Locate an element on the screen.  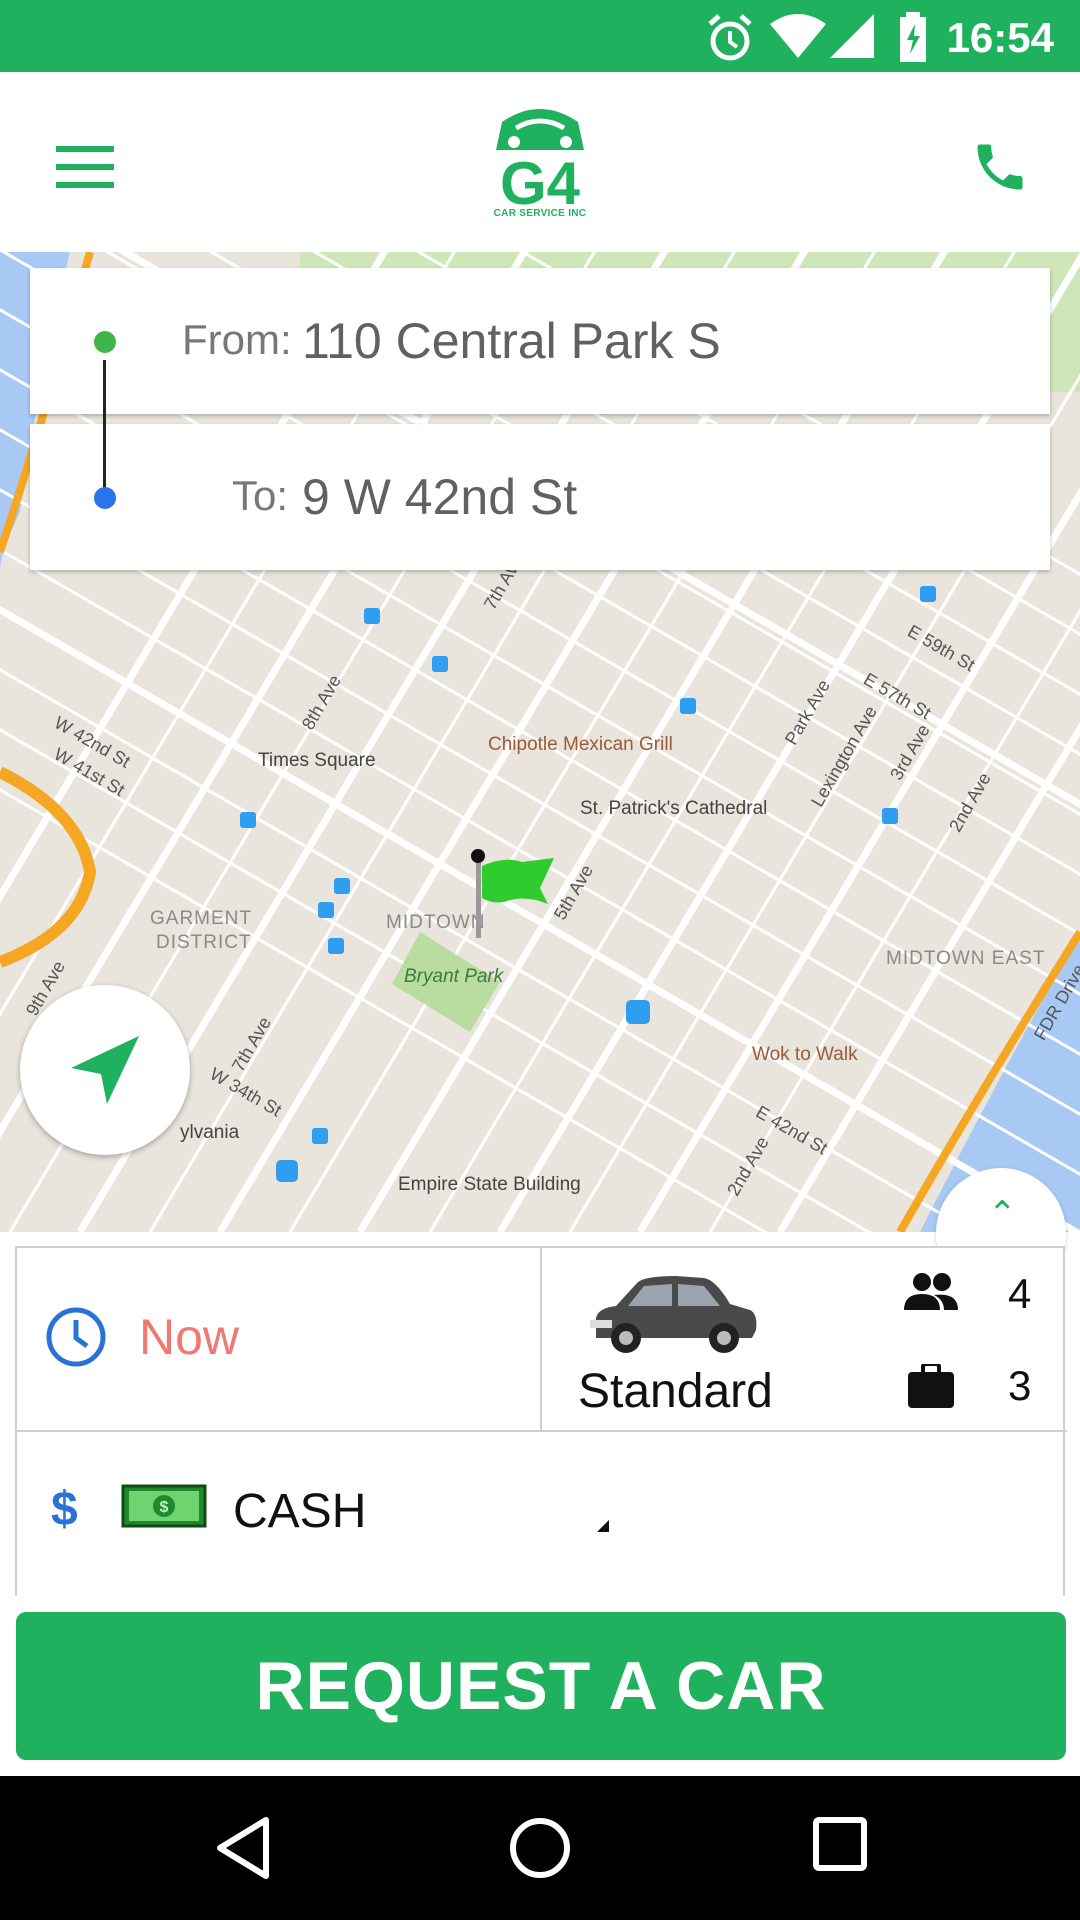
map-label-district: DISTRICT is located at coordinates (204, 942).